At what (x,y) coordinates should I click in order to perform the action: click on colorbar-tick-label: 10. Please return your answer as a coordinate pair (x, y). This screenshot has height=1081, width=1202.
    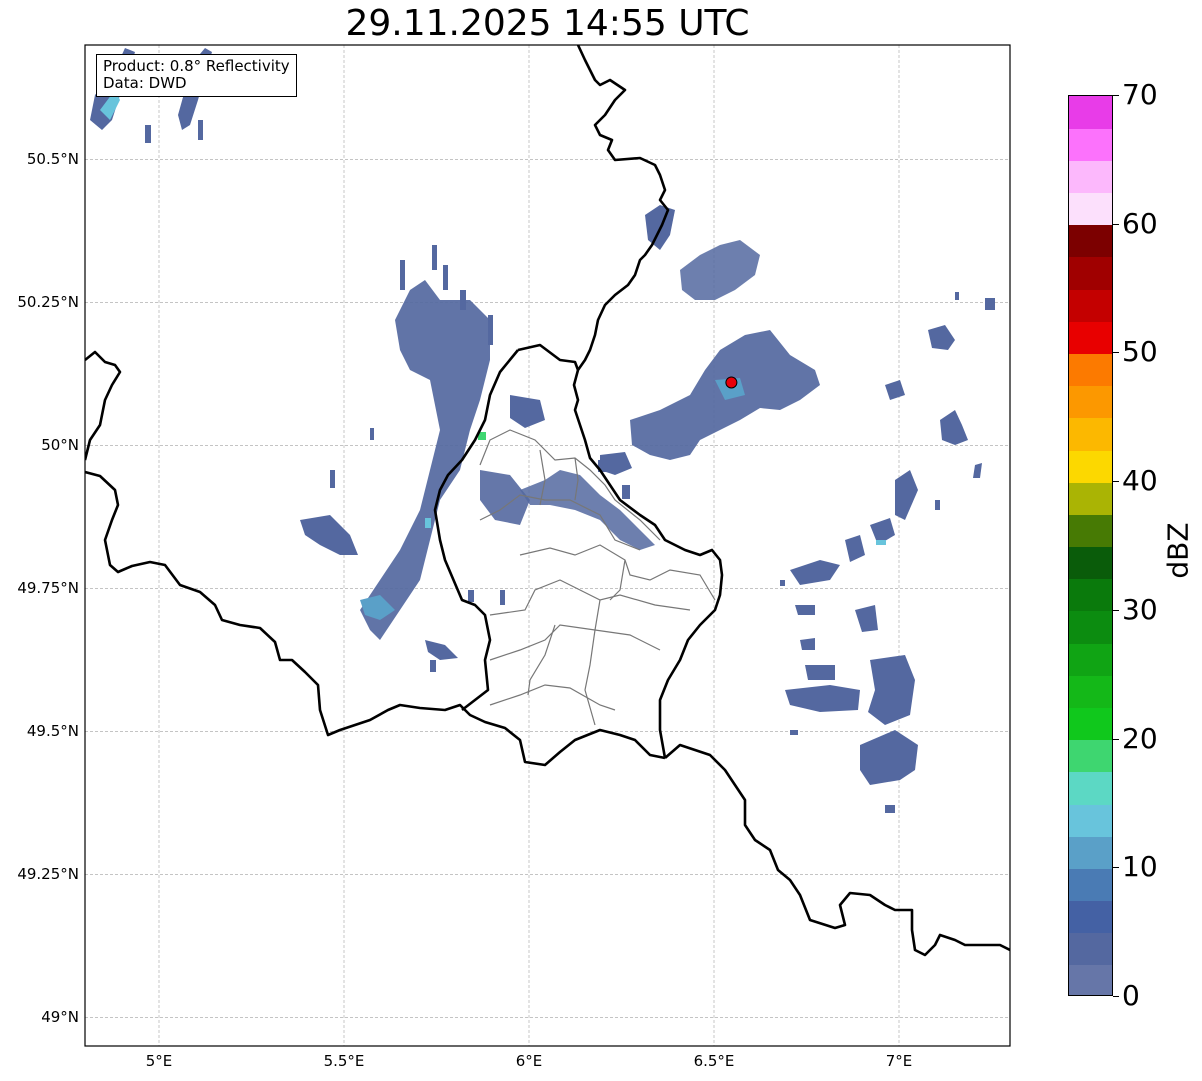
    Looking at the image, I should click on (1140, 867).